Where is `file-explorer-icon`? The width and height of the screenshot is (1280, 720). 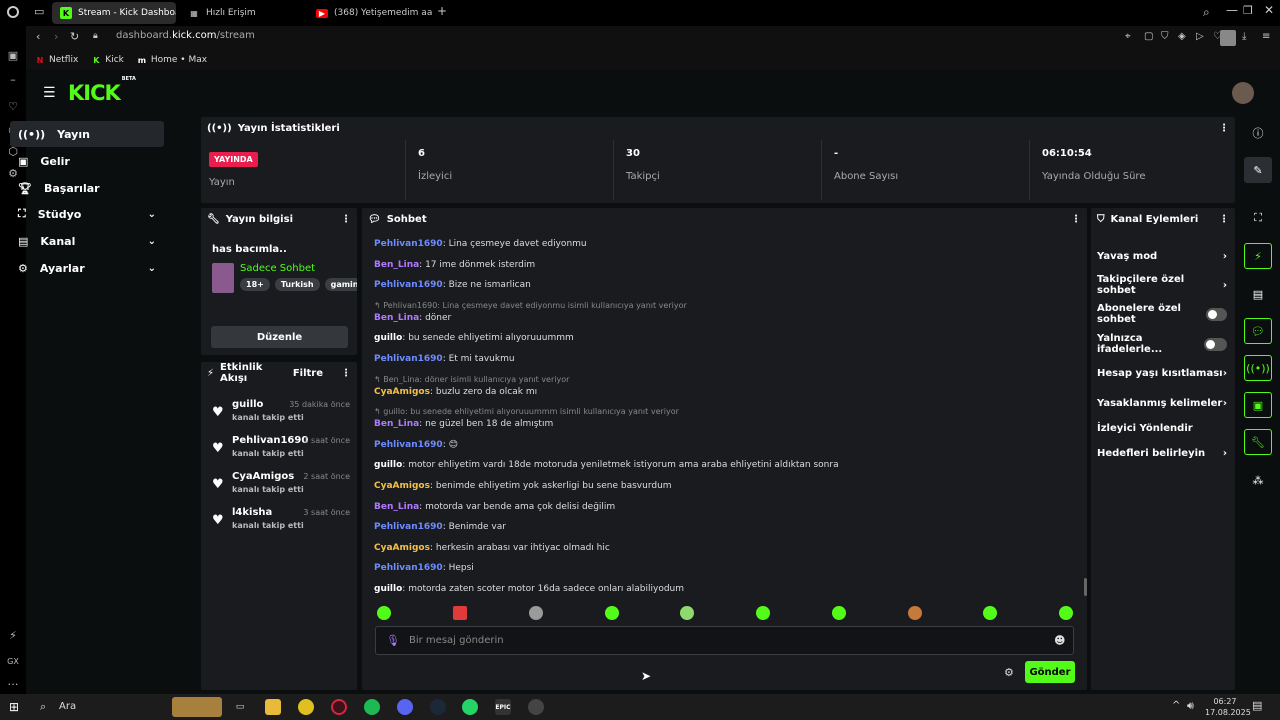
file-explorer-icon is located at coordinates (273, 707).